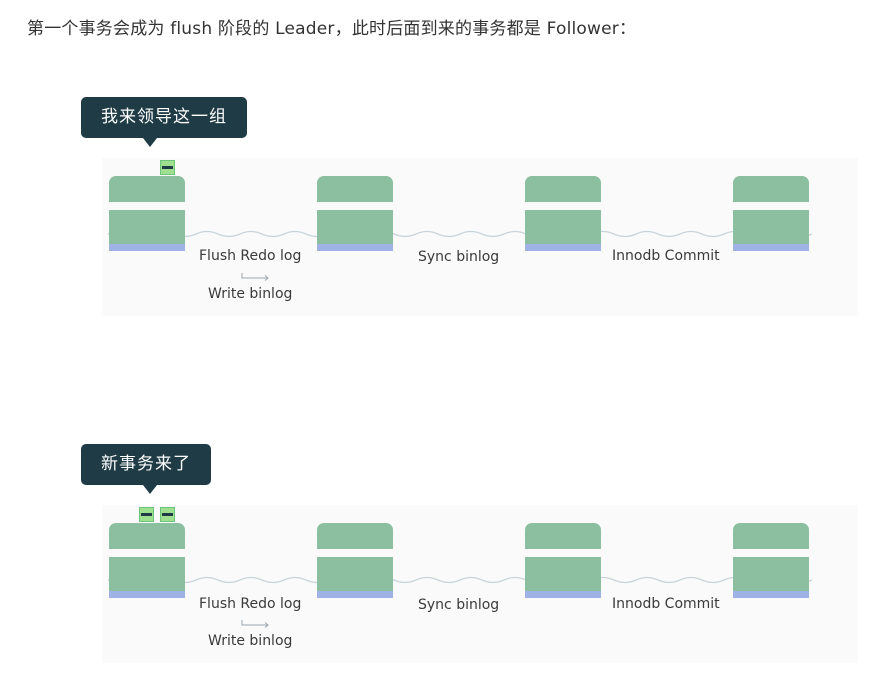 This screenshot has height=677, width=886. I want to click on speech-bubble-leader: 我来领导这一组, so click(164, 122).